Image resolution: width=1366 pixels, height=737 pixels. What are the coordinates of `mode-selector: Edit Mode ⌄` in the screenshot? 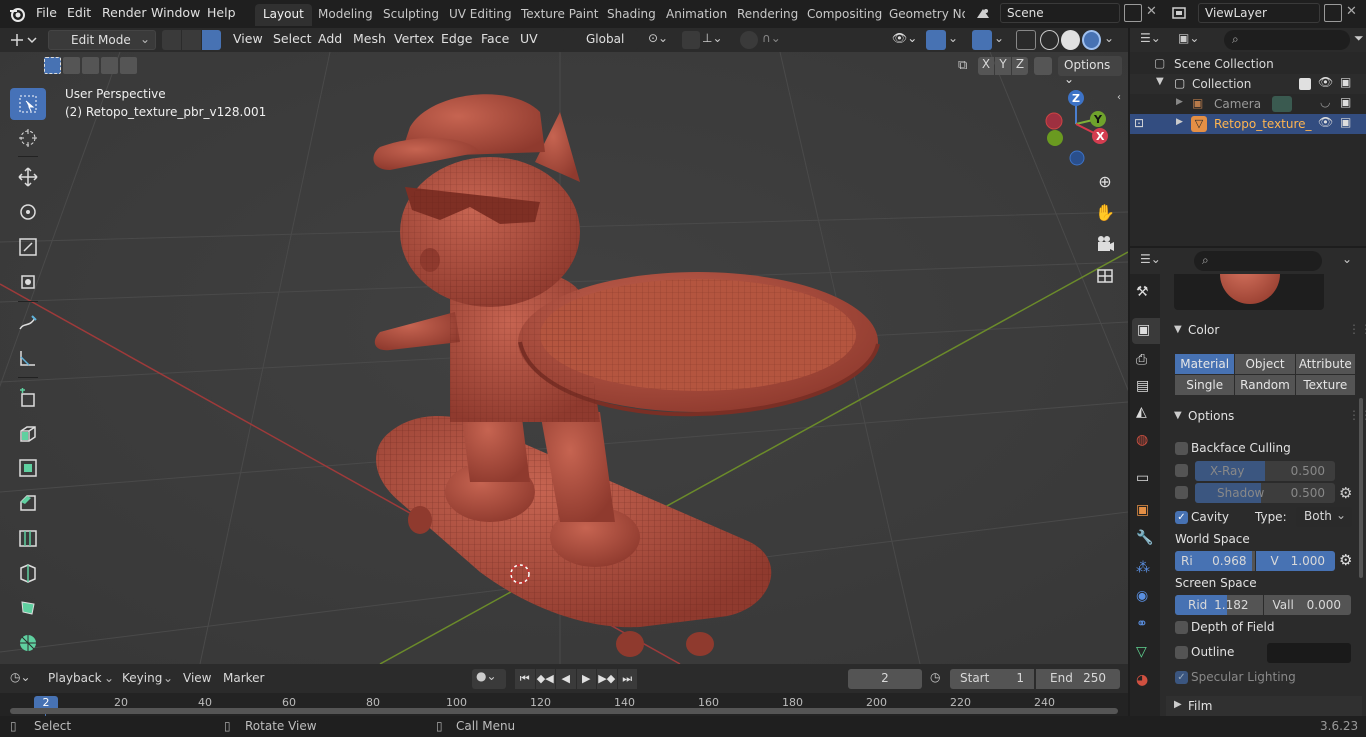 It's located at (102, 40).